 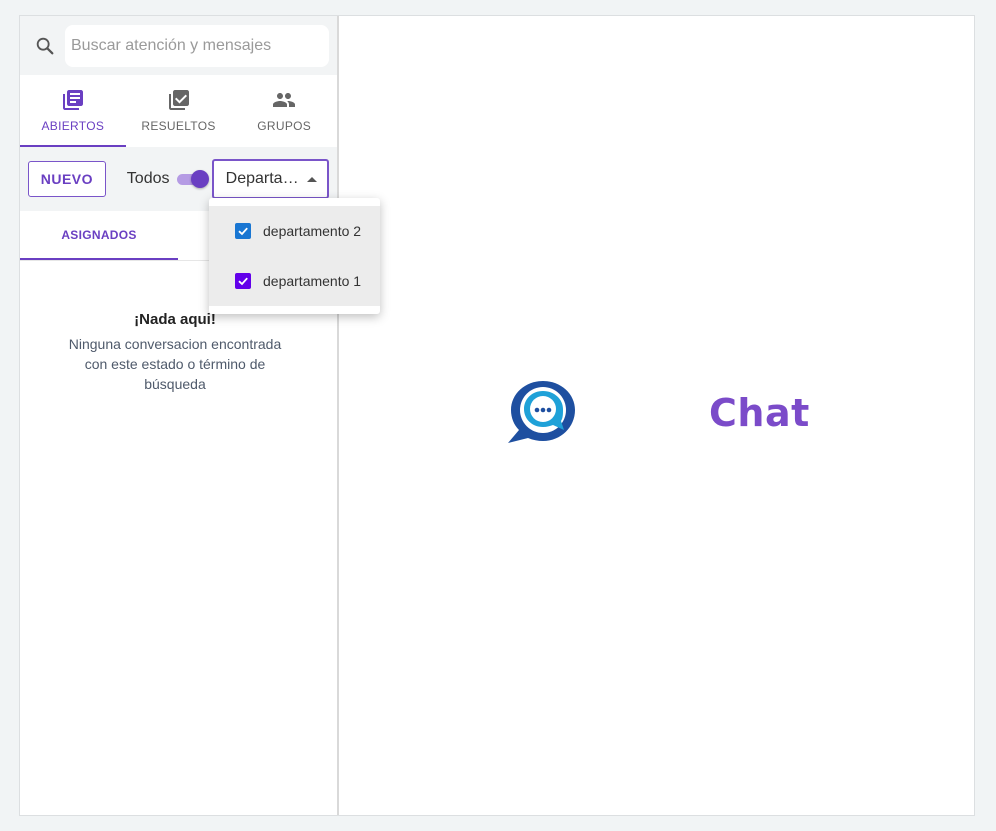 What do you see at coordinates (67, 179) in the screenshot?
I see `new-button: NUEVO` at bounding box center [67, 179].